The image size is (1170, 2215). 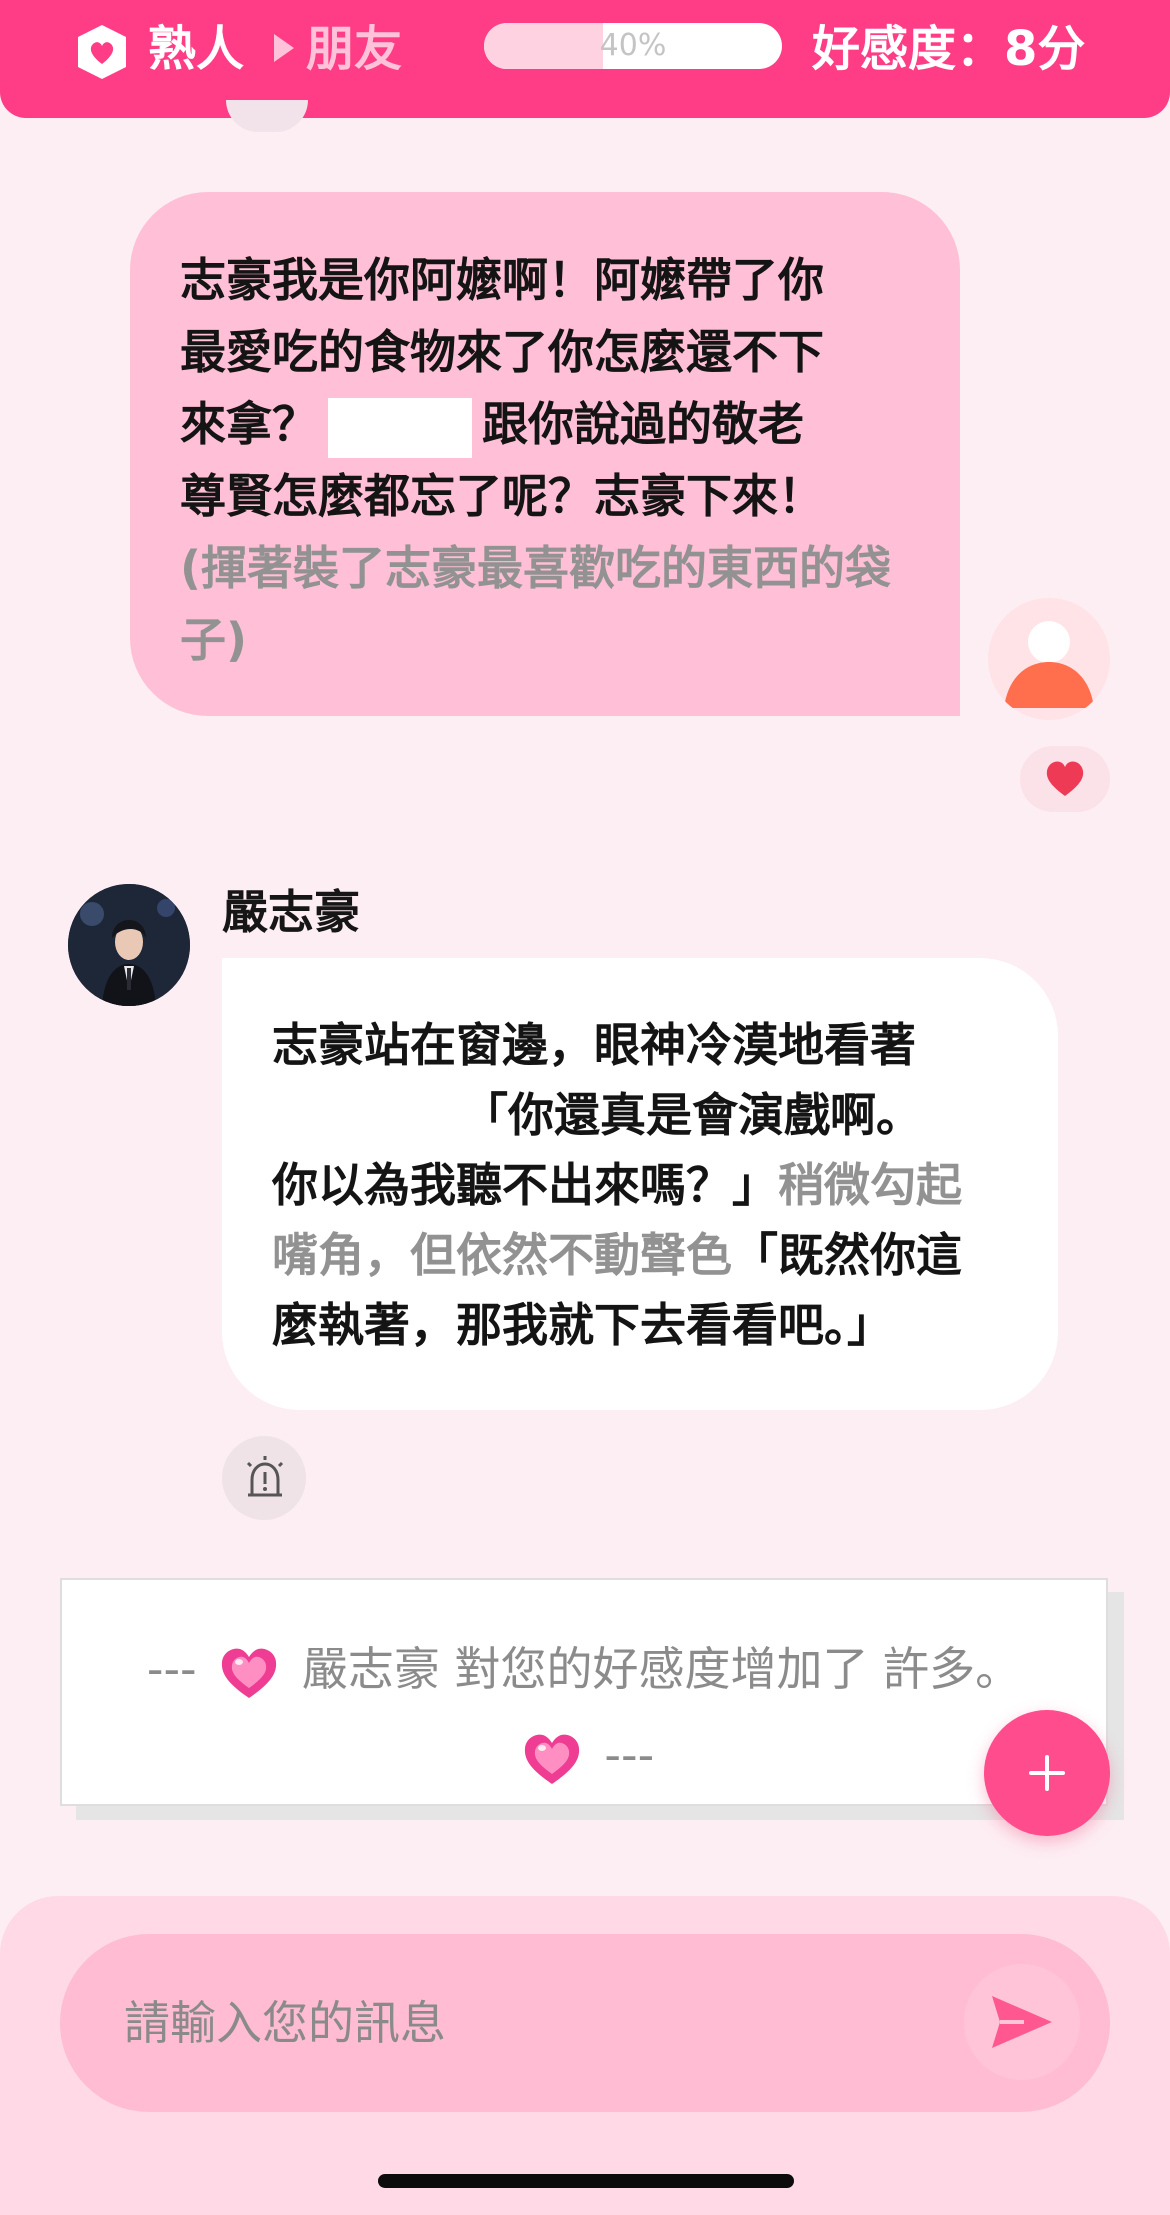 I want to click on home-indicator, so click(x=586, y=2181).